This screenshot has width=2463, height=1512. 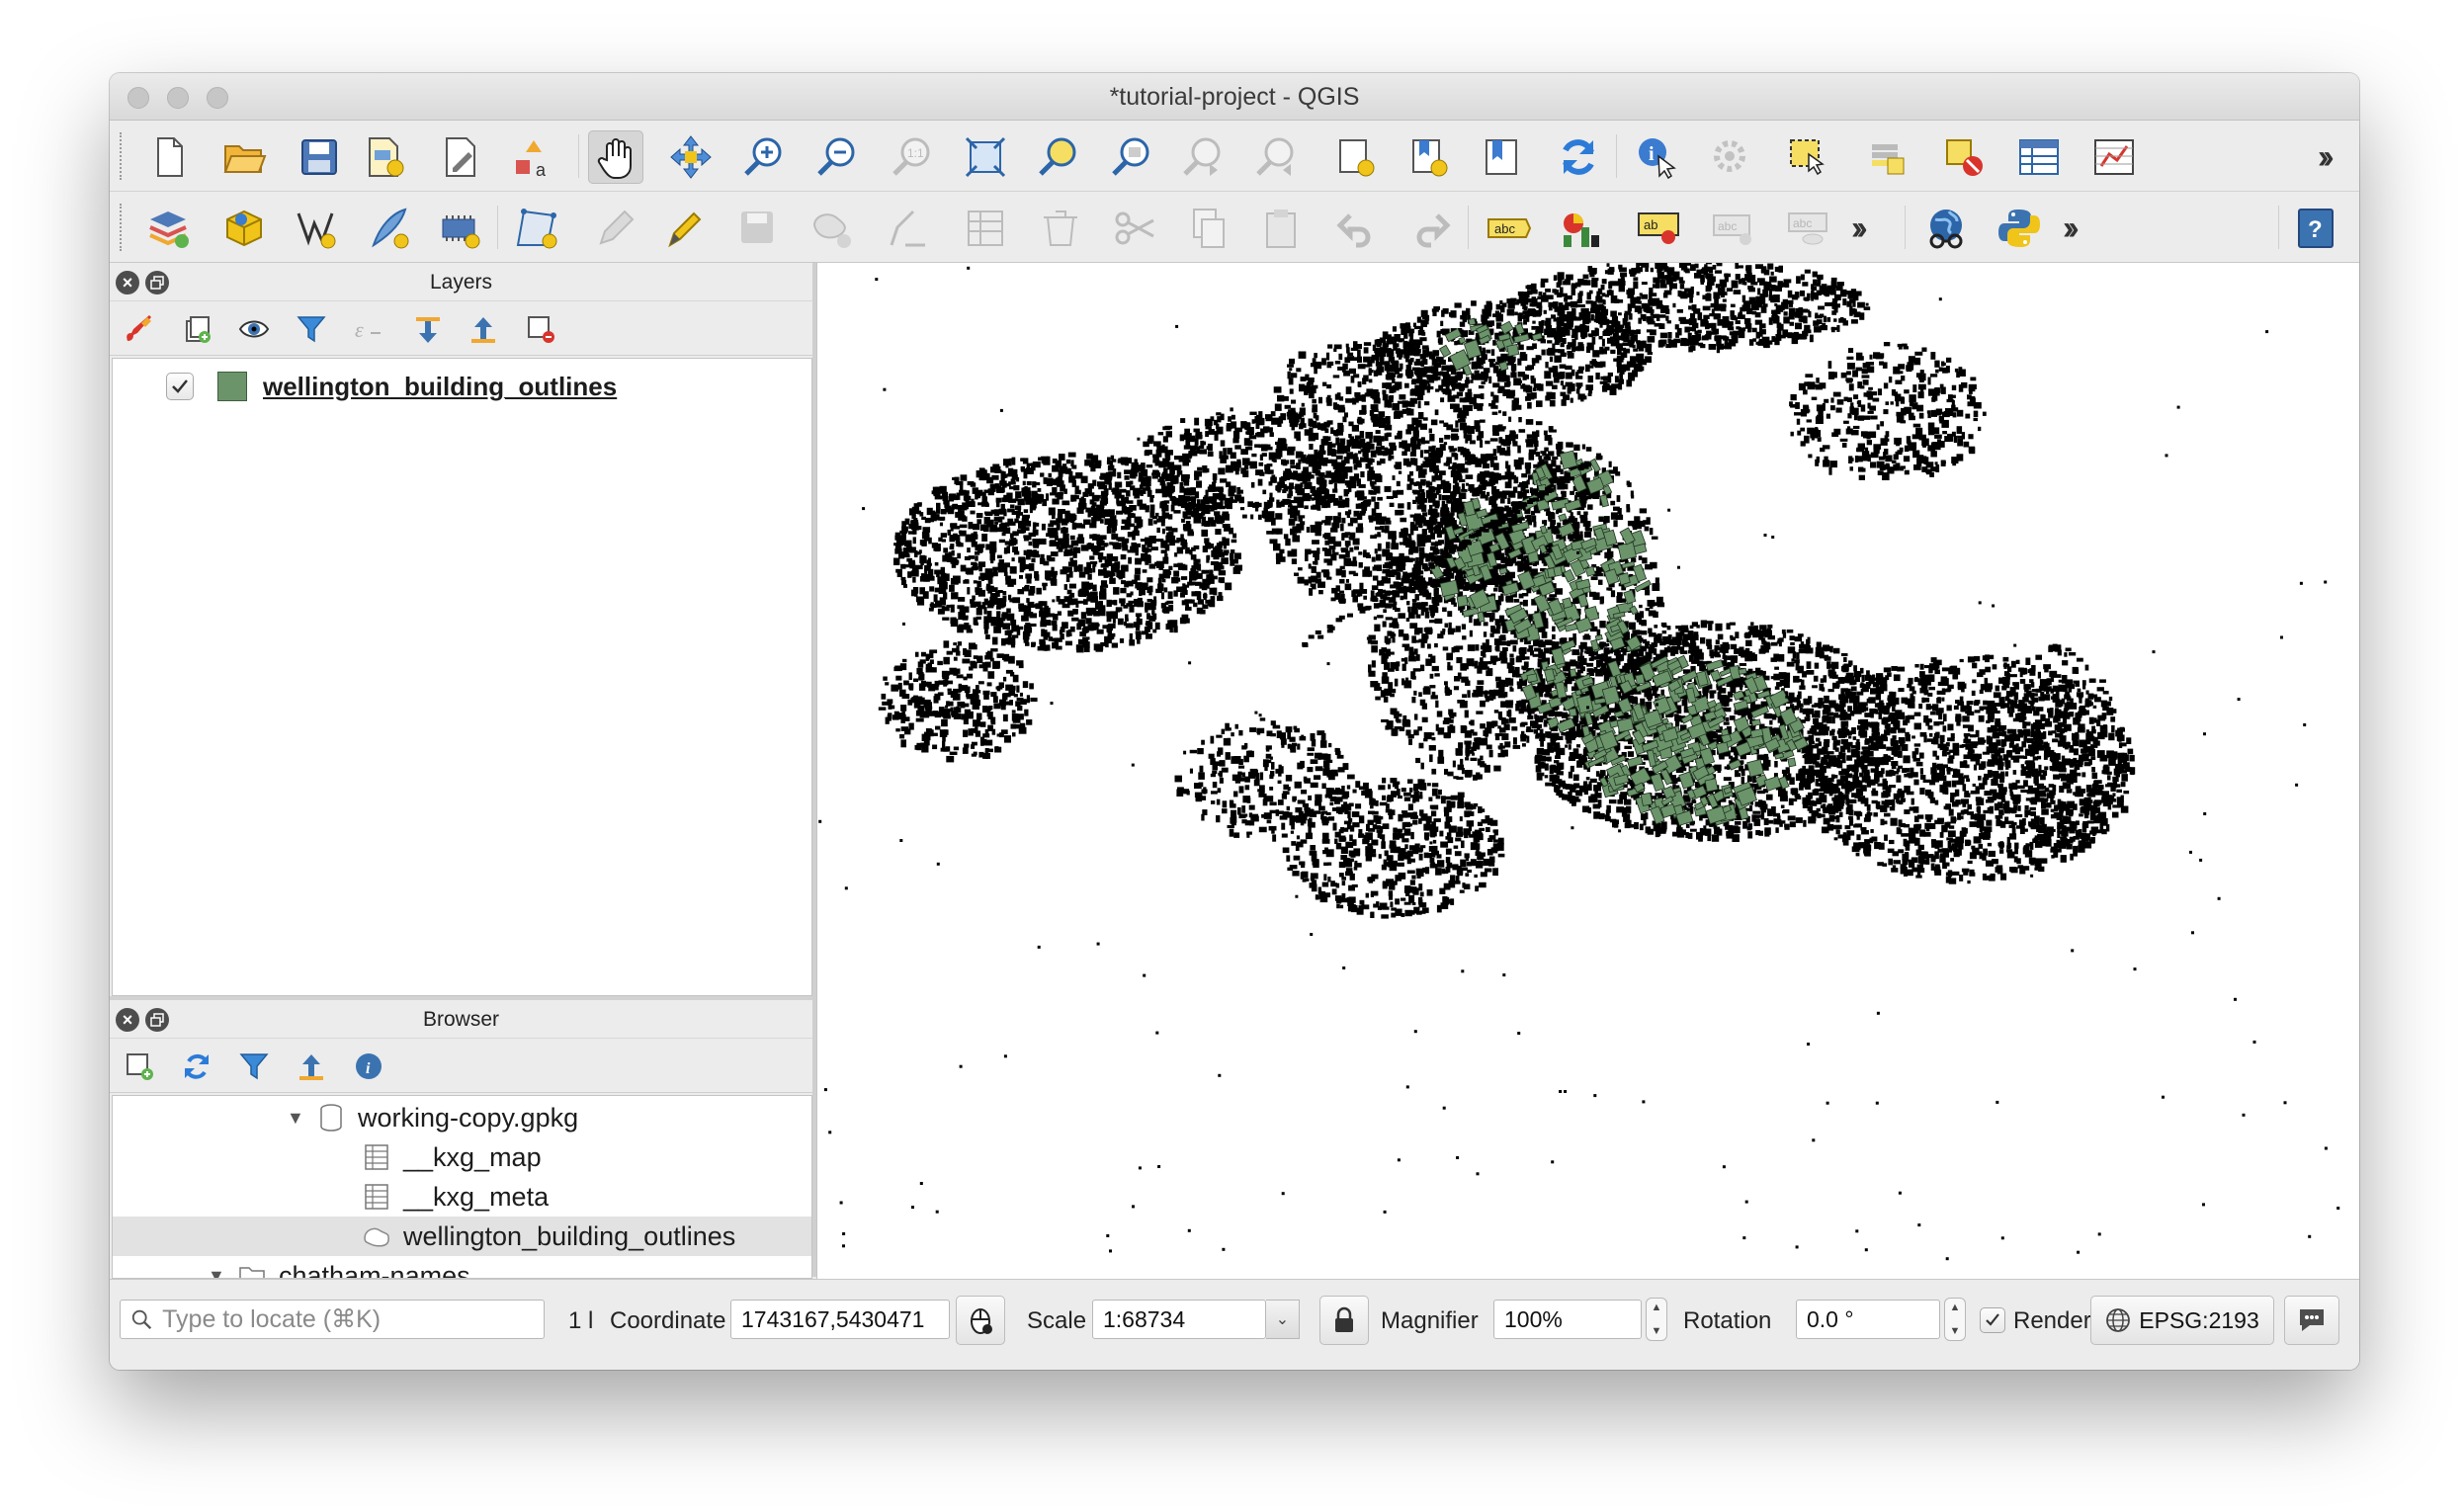 I want to click on style-manager-button: a, so click(x=532, y=157).